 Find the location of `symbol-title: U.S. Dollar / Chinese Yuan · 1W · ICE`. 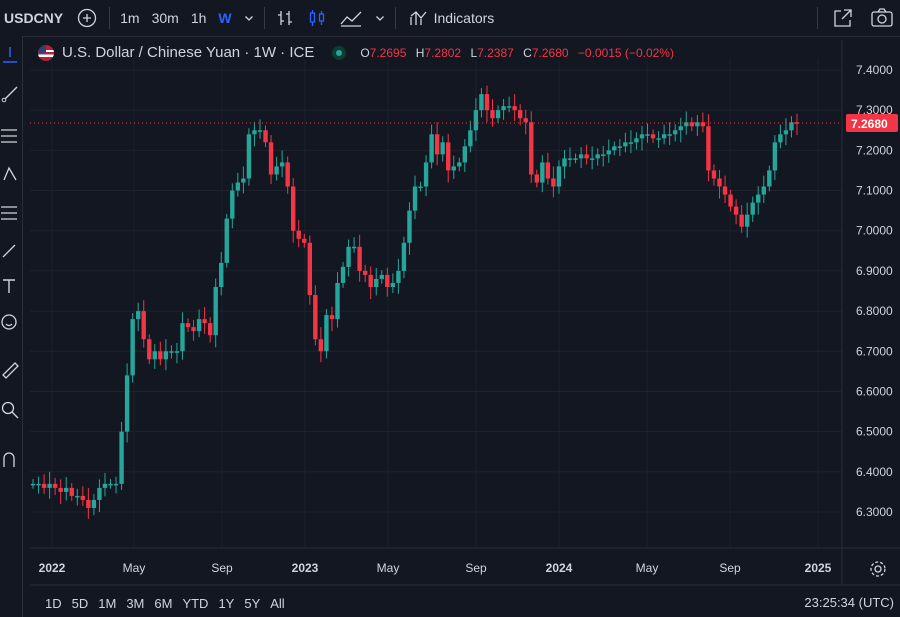

symbol-title: U.S. Dollar / Chinese Yuan · 1W · ICE is located at coordinates (188, 52).